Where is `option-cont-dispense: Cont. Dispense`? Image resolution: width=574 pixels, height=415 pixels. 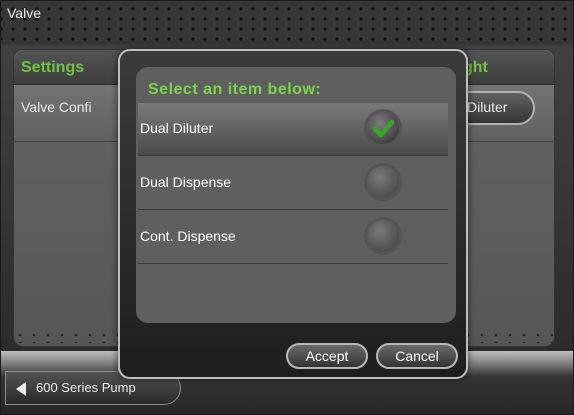
option-cont-dispense: Cont. Dispense is located at coordinates (293, 237).